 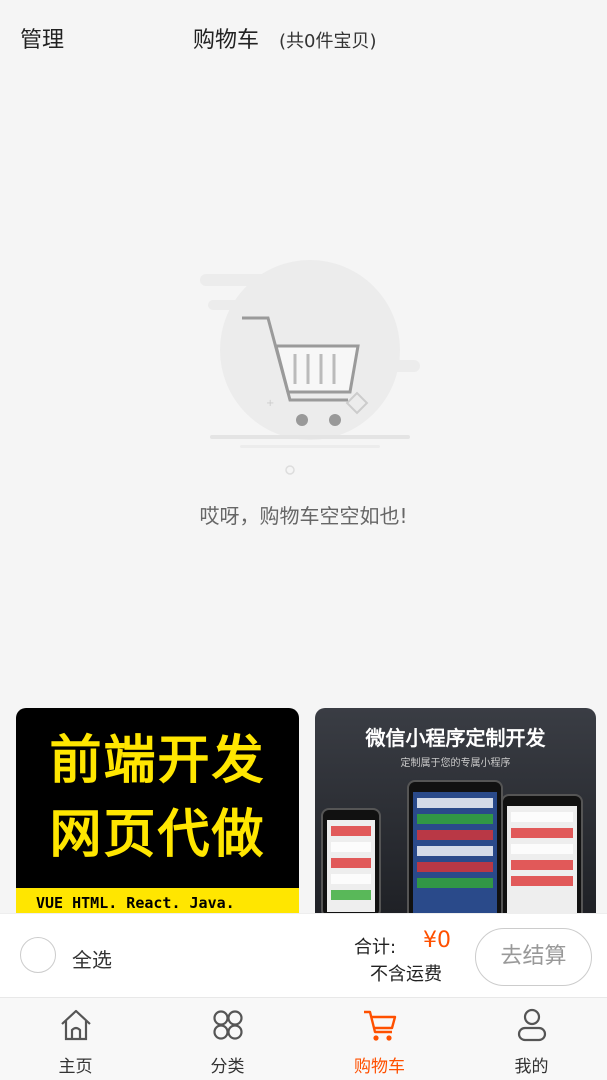 What do you see at coordinates (455, 738) in the screenshot?
I see `banner-title: 微信小程序定制开发` at bounding box center [455, 738].